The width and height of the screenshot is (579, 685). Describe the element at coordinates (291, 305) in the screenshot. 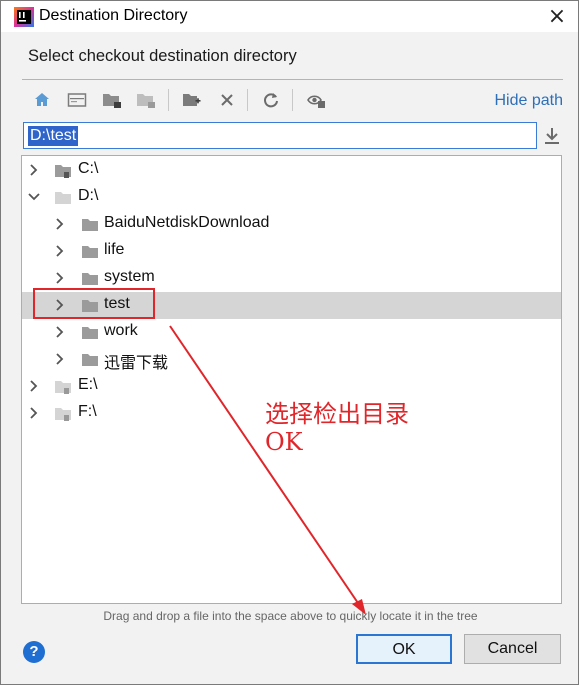

I see `tree-row-selected: test` at that location.